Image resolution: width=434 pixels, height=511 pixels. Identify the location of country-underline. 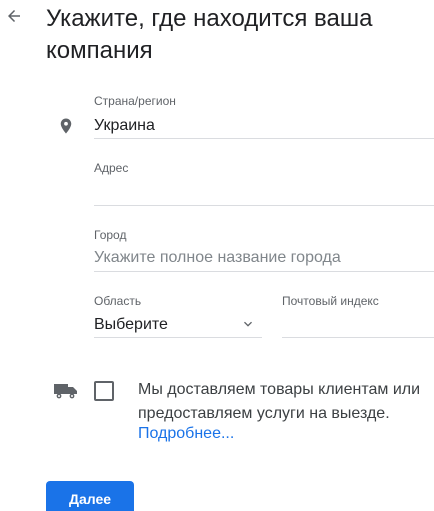
(264, 138).